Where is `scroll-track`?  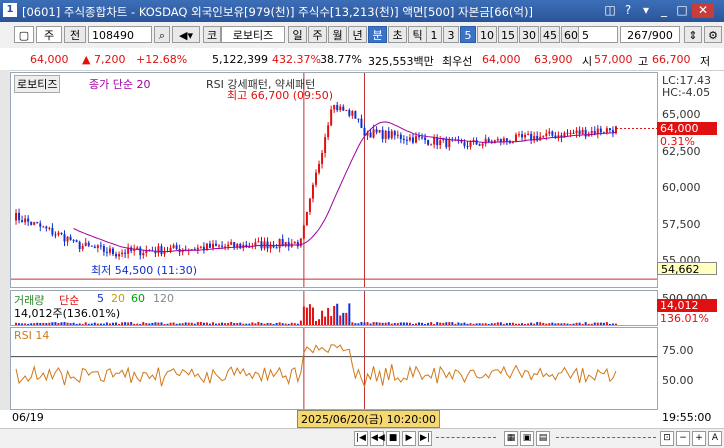
scroll-track is located at coordinates (466, 438).